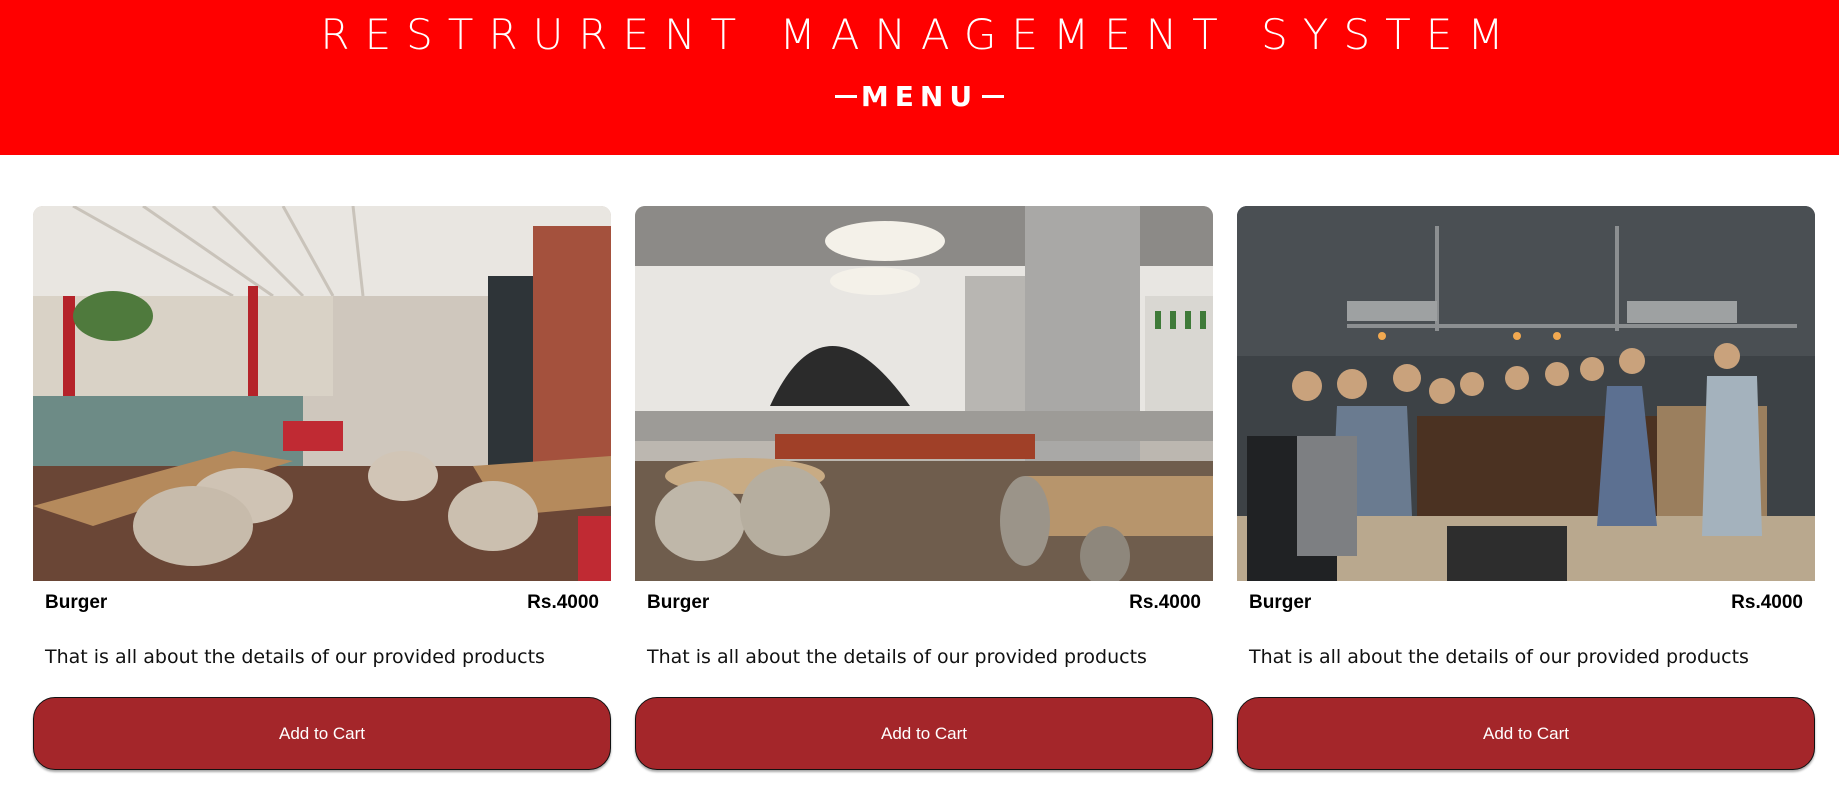 This screenshot has height=793, width=1839. I want to click on menu-heading: MENU, so click(919, 96).